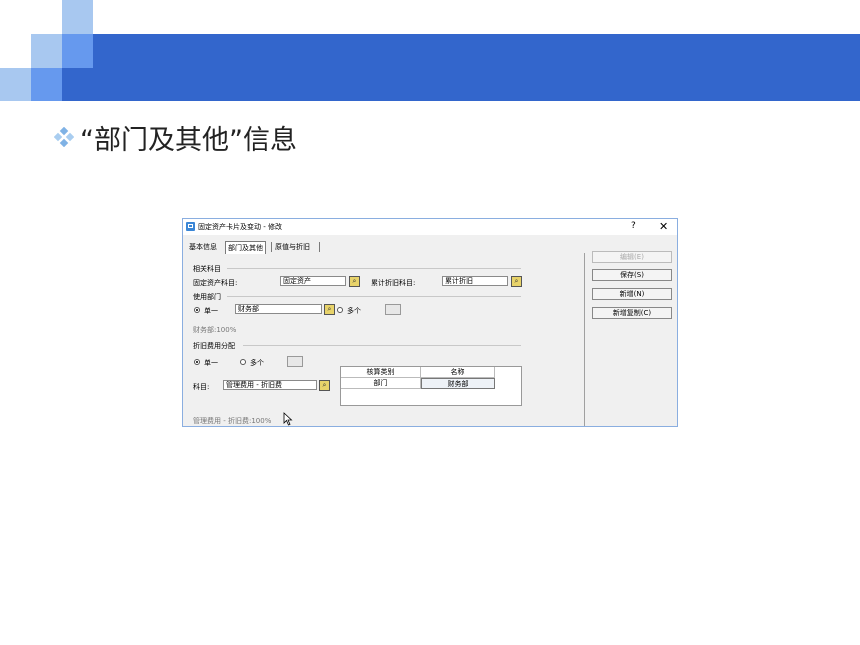  What do you see at coordinates (270, 385) in the screenshot?
I see `allocation-account-field: 管理费用 - 折旧费` at bounding box center [270, 385].